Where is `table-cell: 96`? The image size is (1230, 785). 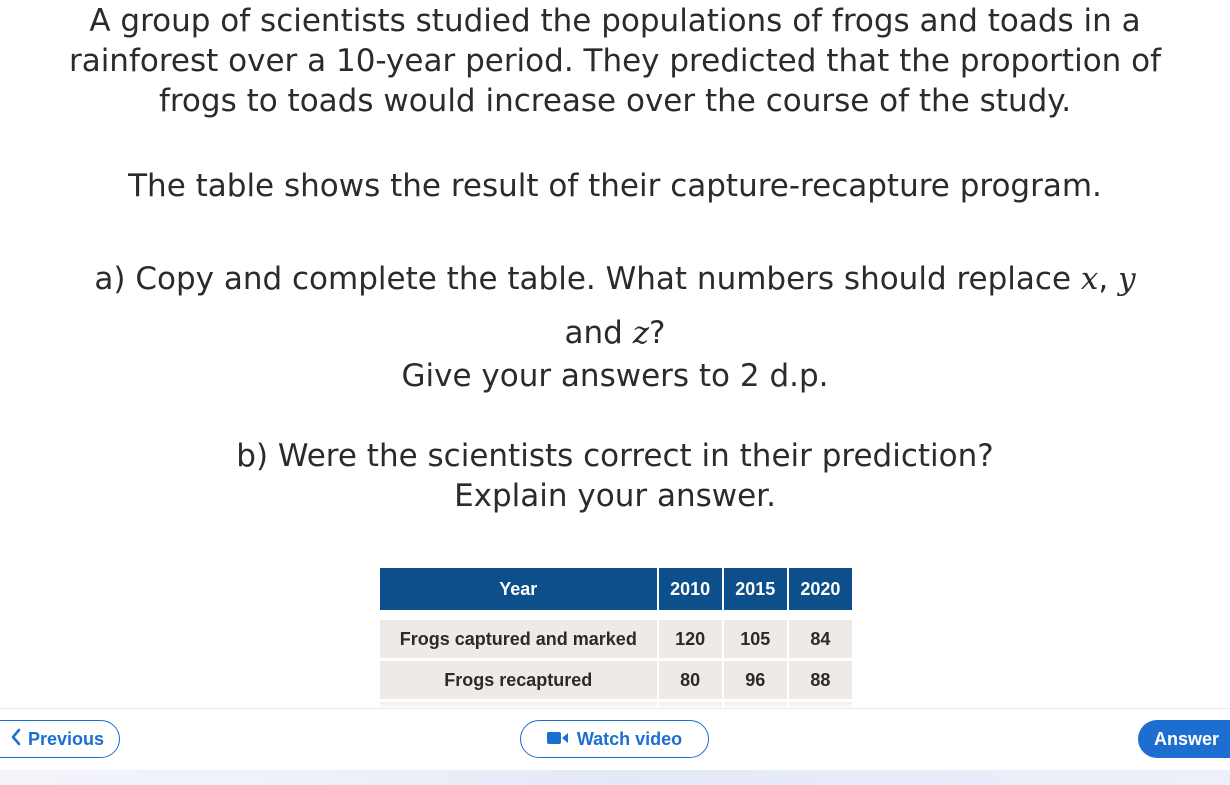 table-cell: 96 is located at coordinates (756, 681).